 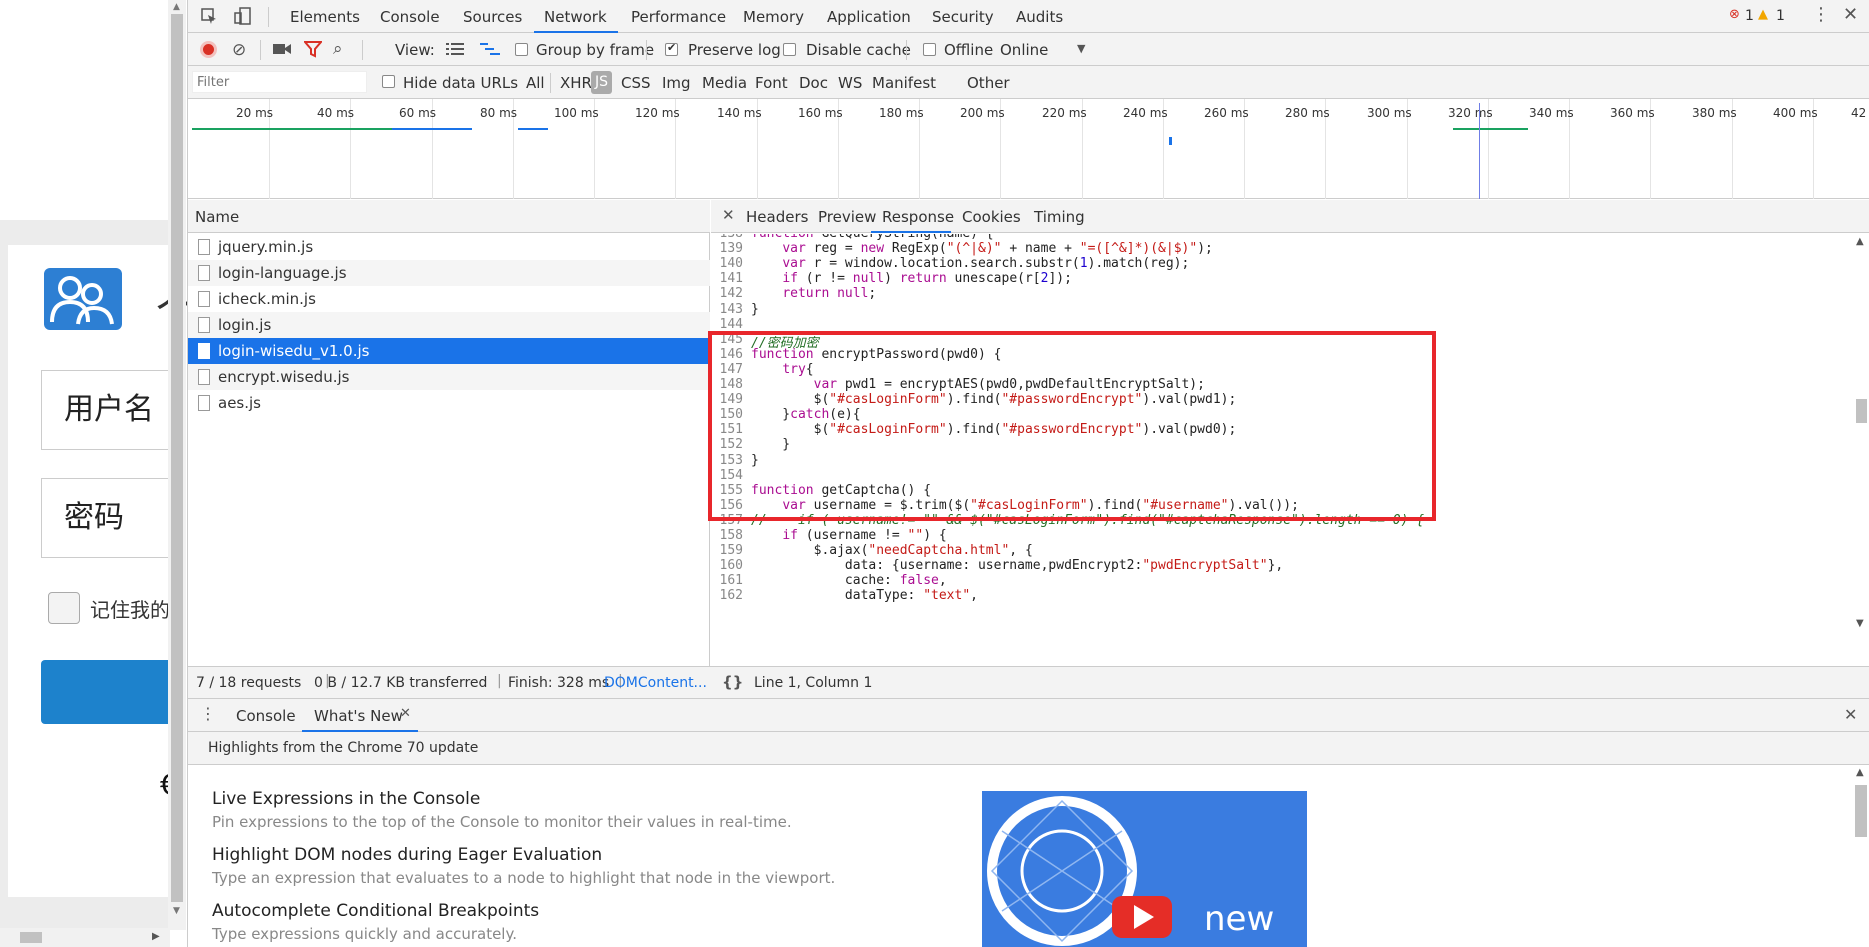 I want to click on capture-screenshots-icon, so click(x=282, y=51).